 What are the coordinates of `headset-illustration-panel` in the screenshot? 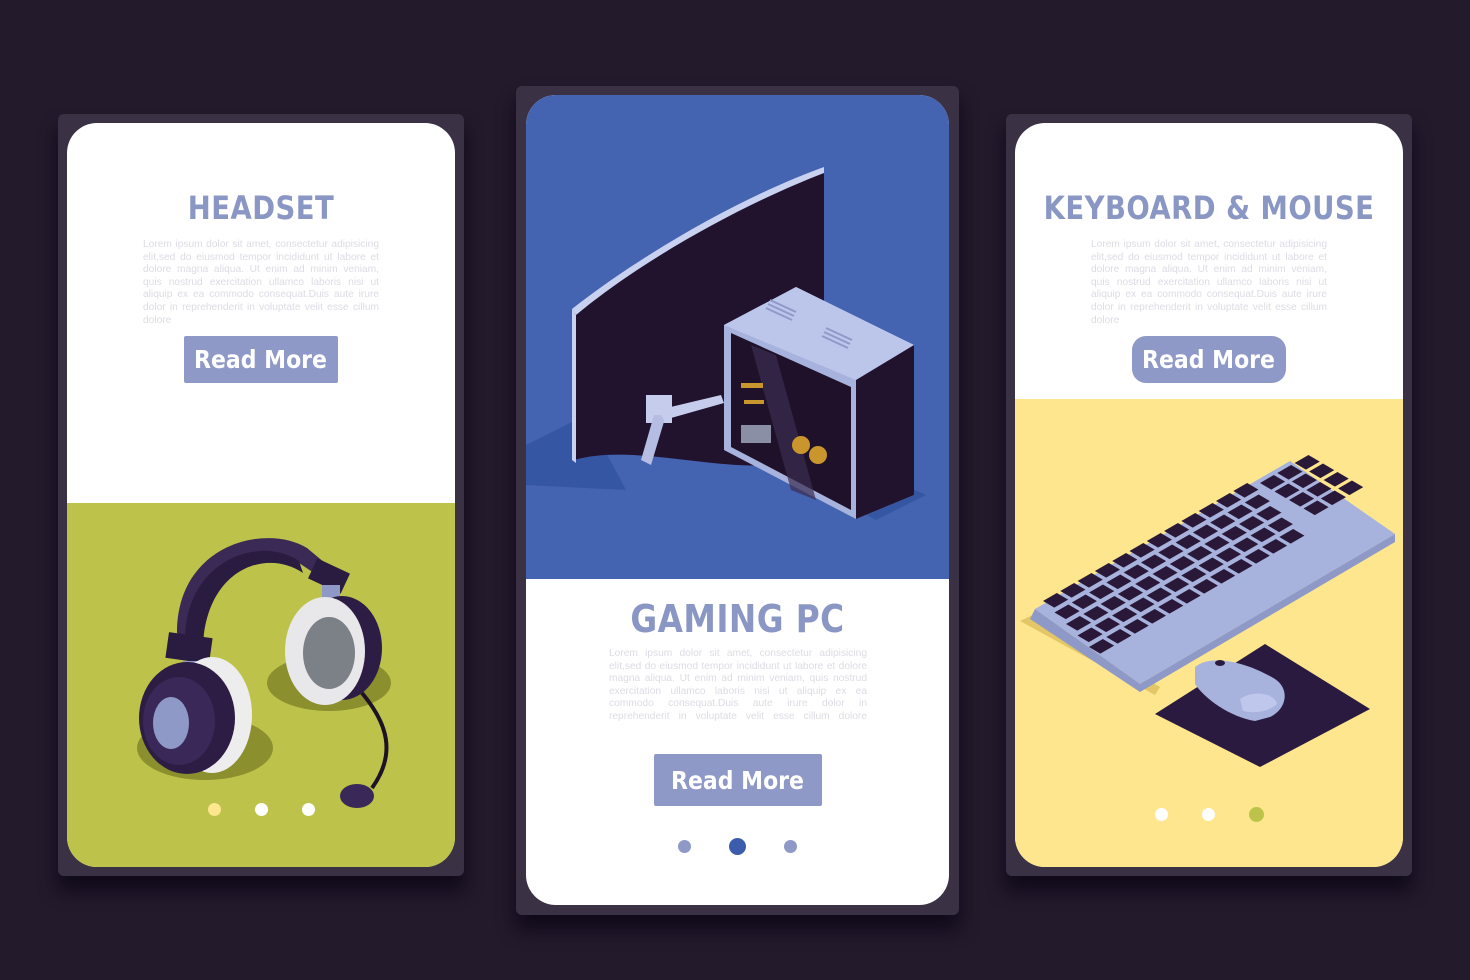 It's located at (261, 685).